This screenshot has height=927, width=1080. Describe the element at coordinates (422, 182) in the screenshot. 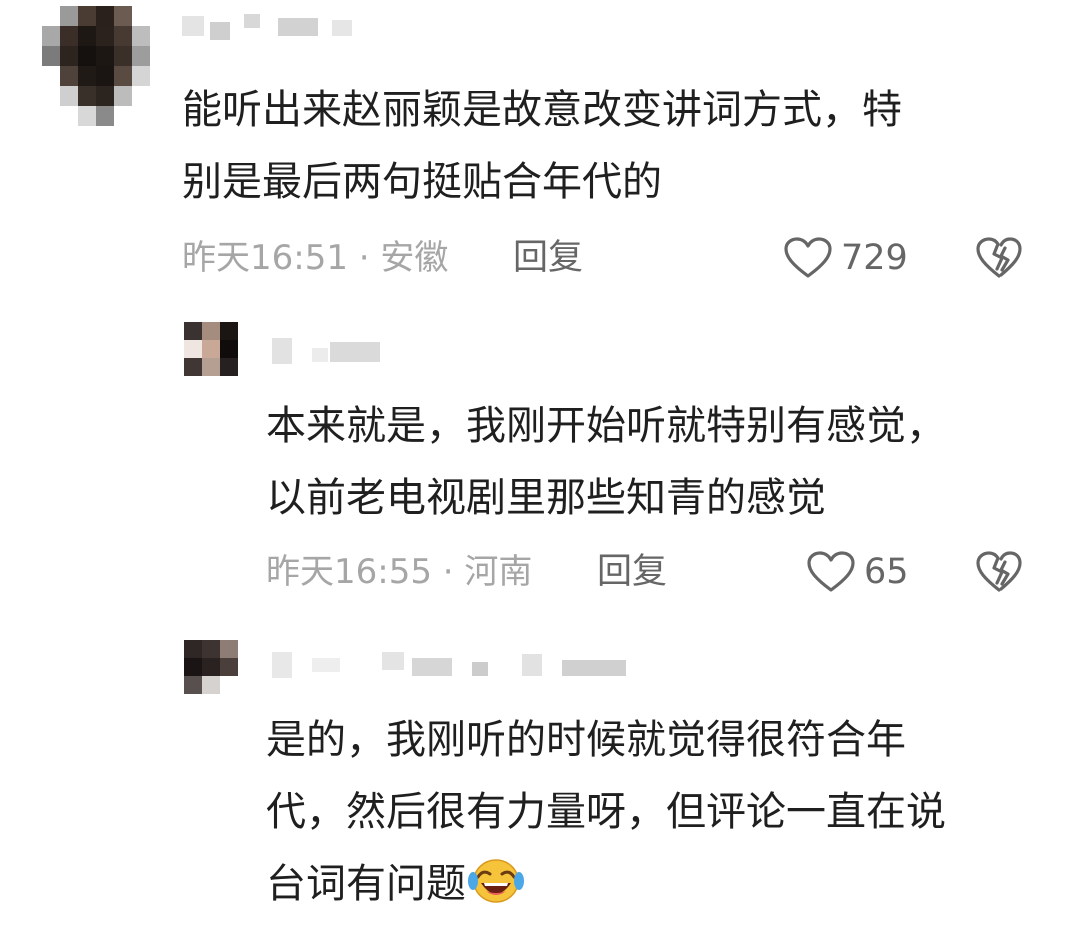

I see `comment-text-line: 别是最后两句挺贴合年代的` at that location.